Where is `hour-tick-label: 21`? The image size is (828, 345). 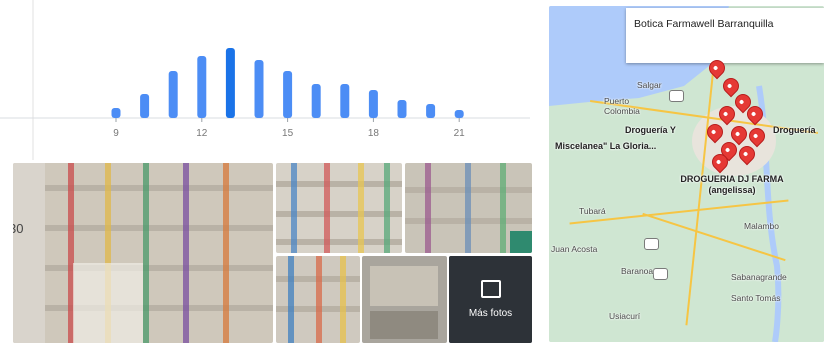
hour-tick-label: 21 is located at coordinates (460, 133).